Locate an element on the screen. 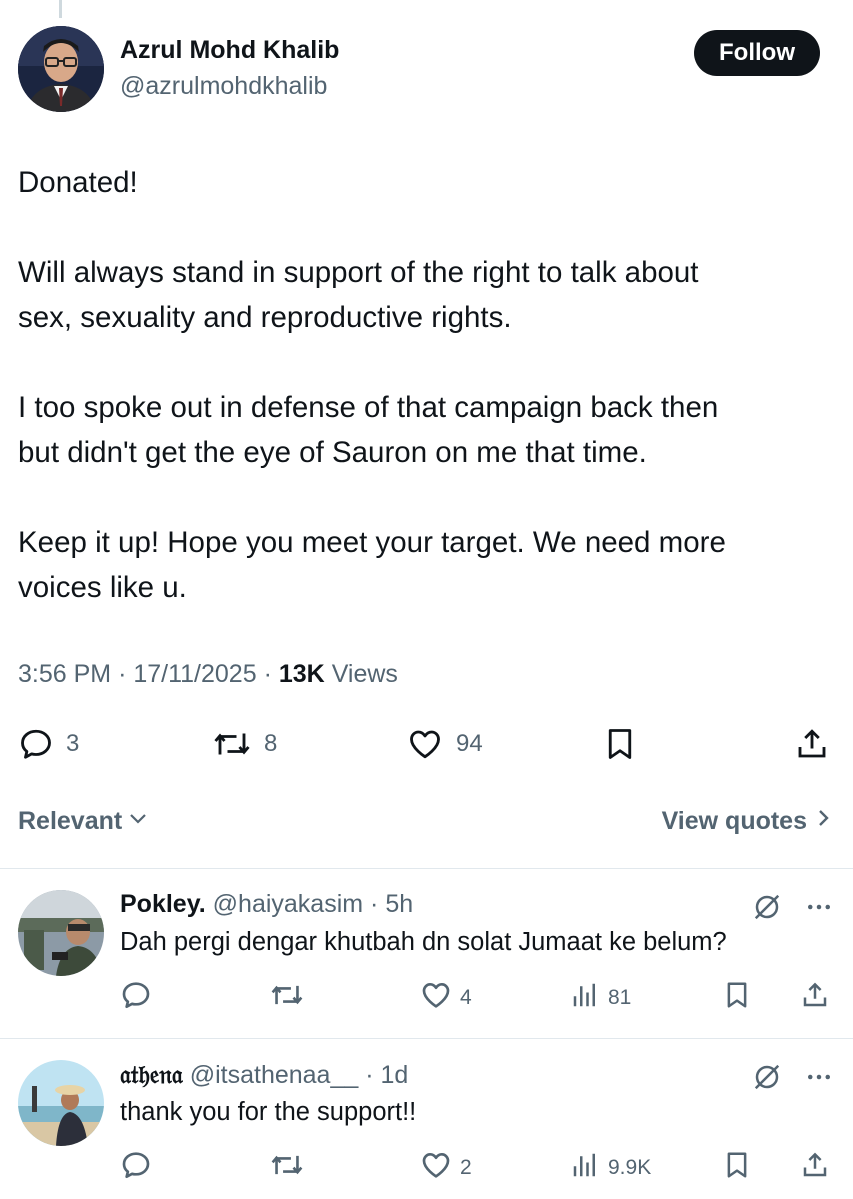 This screenshot has height=1199, width=853. reply-like-count: 4 is located at coordinates (466, 997).